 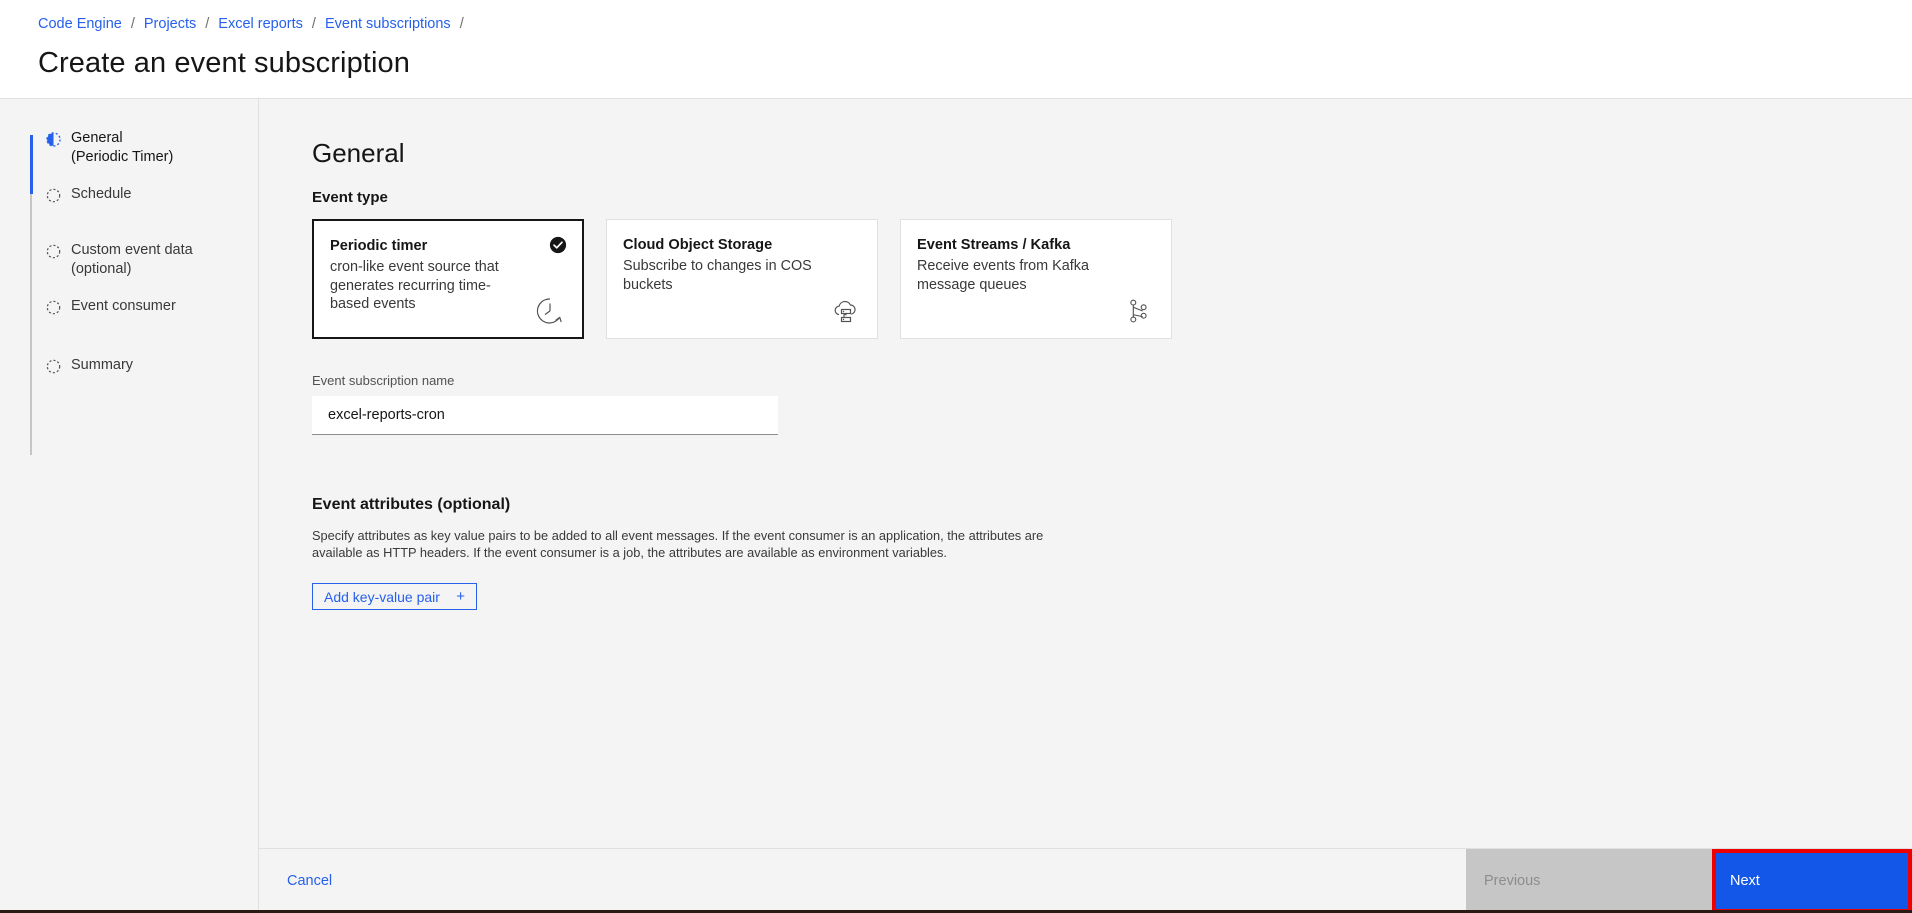 I want to click on node-graph-icon, so click(x=1139, y=312).